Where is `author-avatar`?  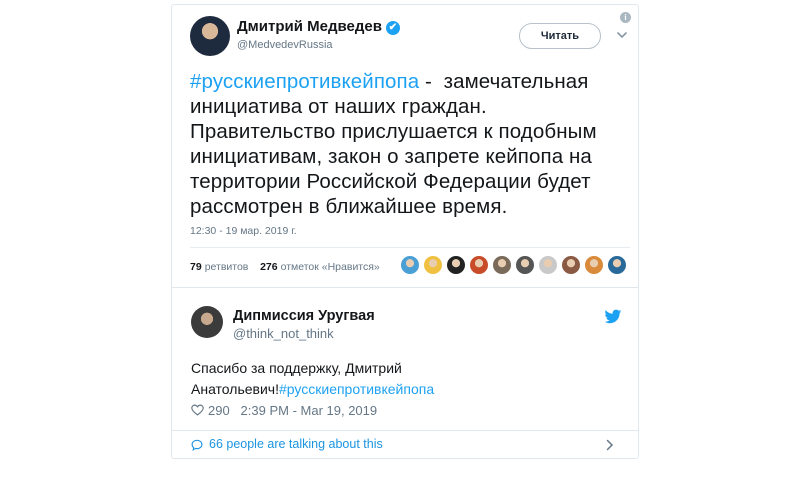
author-avatar is located at coordinates (210, 36).